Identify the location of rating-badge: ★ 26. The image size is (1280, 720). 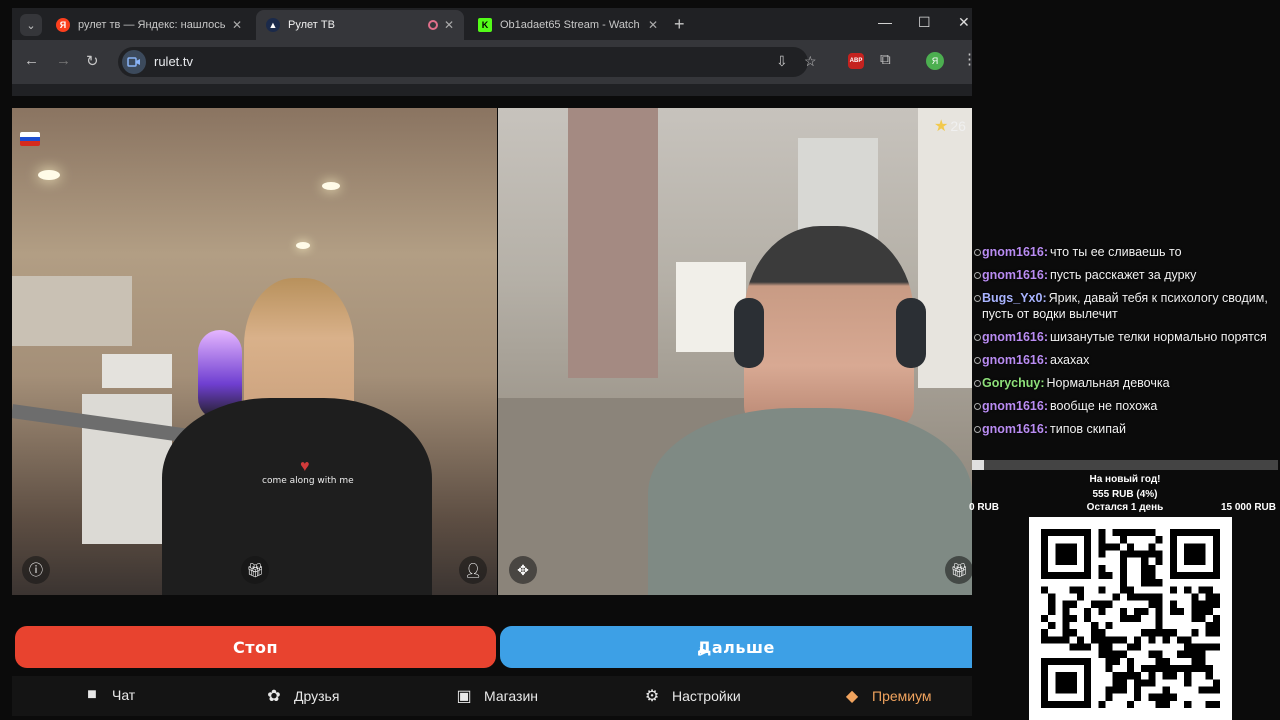
(950, 126).